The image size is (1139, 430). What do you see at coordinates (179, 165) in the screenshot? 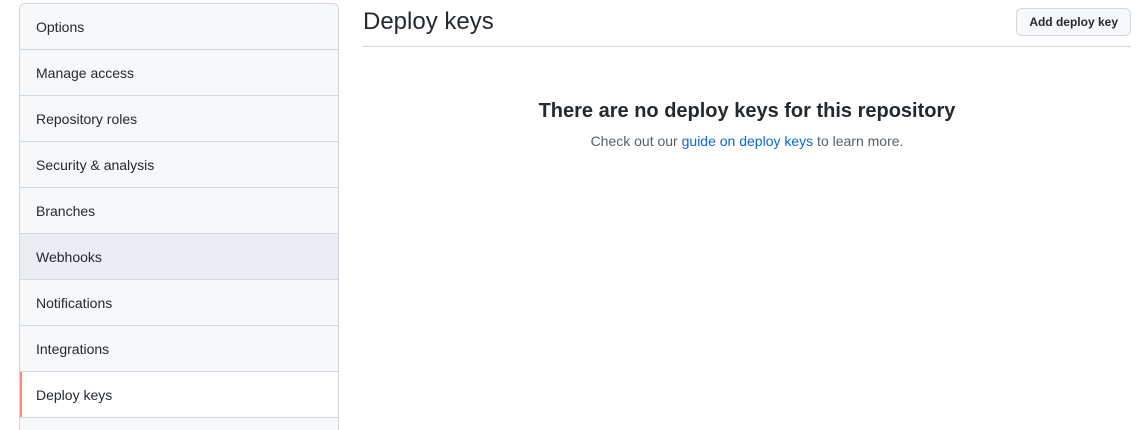
I see `sidebar-item-security-analysis: Security & analysis` at bounding box center [179, 165].